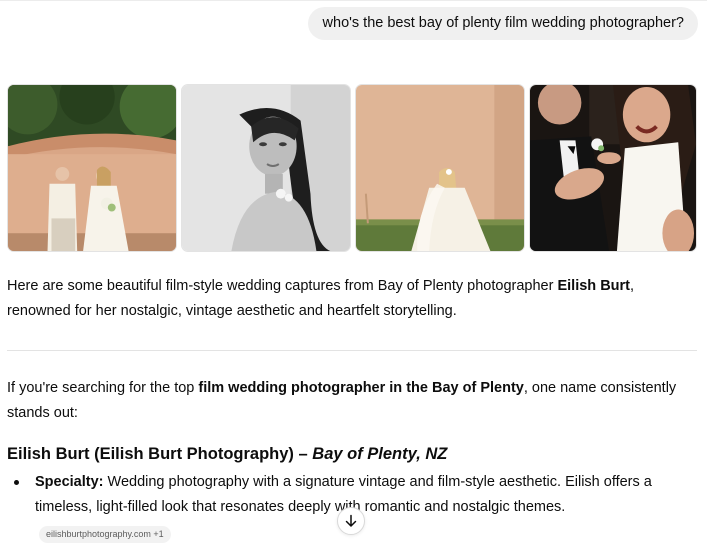 The height and width of the screenshot is (550, 707). What do you see at coordinates (593, 286) in the screenshot?
I see `photographer-name: Eilish Burt` at bounding box center [593, 286].